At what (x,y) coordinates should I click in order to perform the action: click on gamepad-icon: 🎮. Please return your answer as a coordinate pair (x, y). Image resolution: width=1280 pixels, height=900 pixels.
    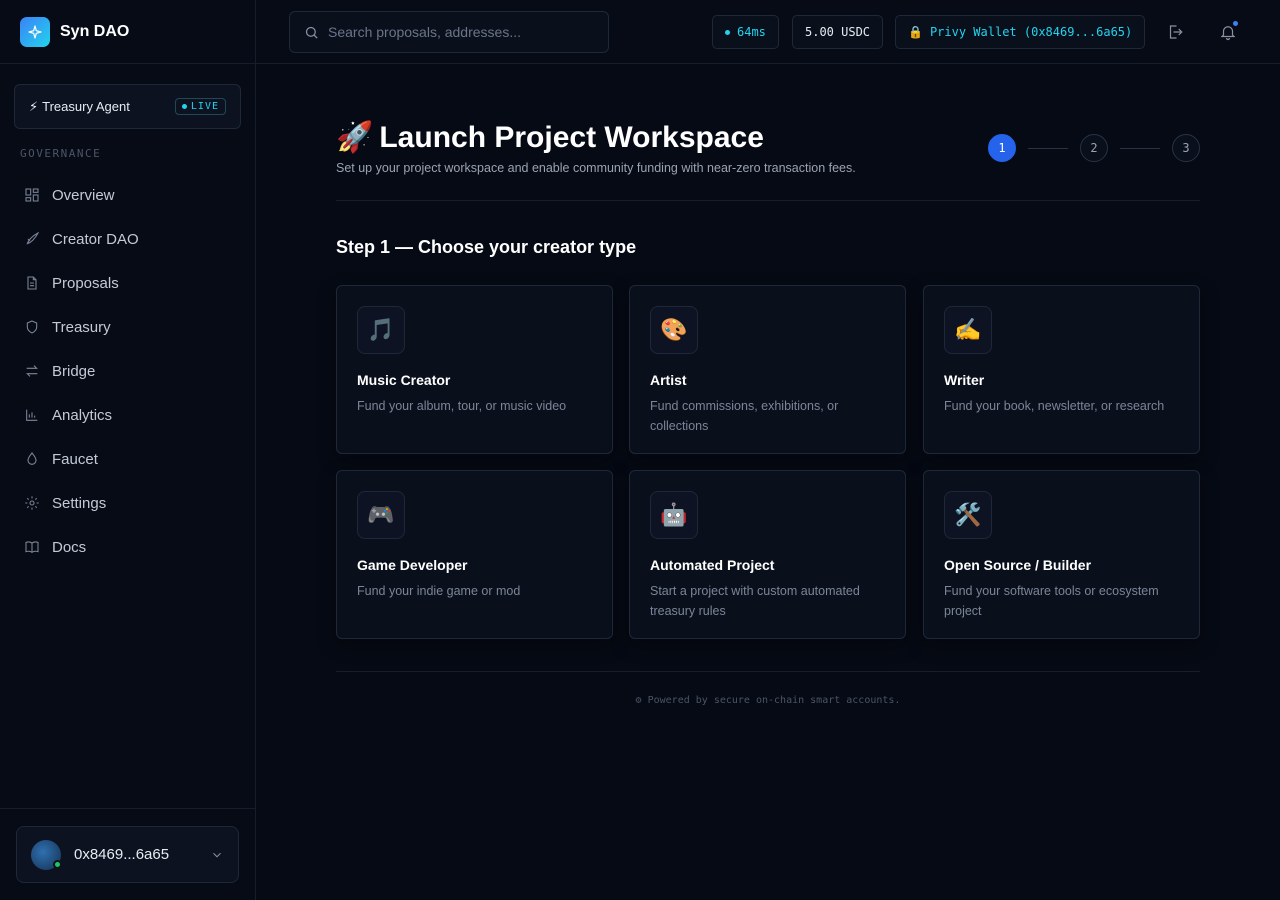
    Looking at the image, I should click on (381, 515).